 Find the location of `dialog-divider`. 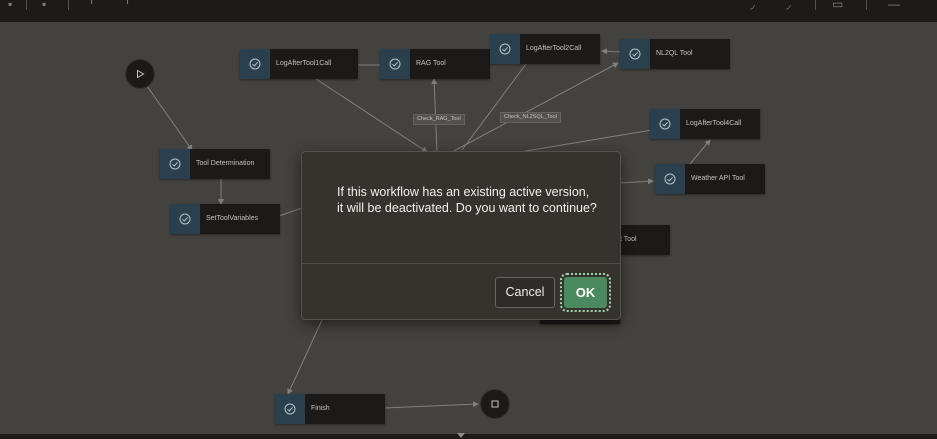

dialog-divider is located at coordinates (461, 263).